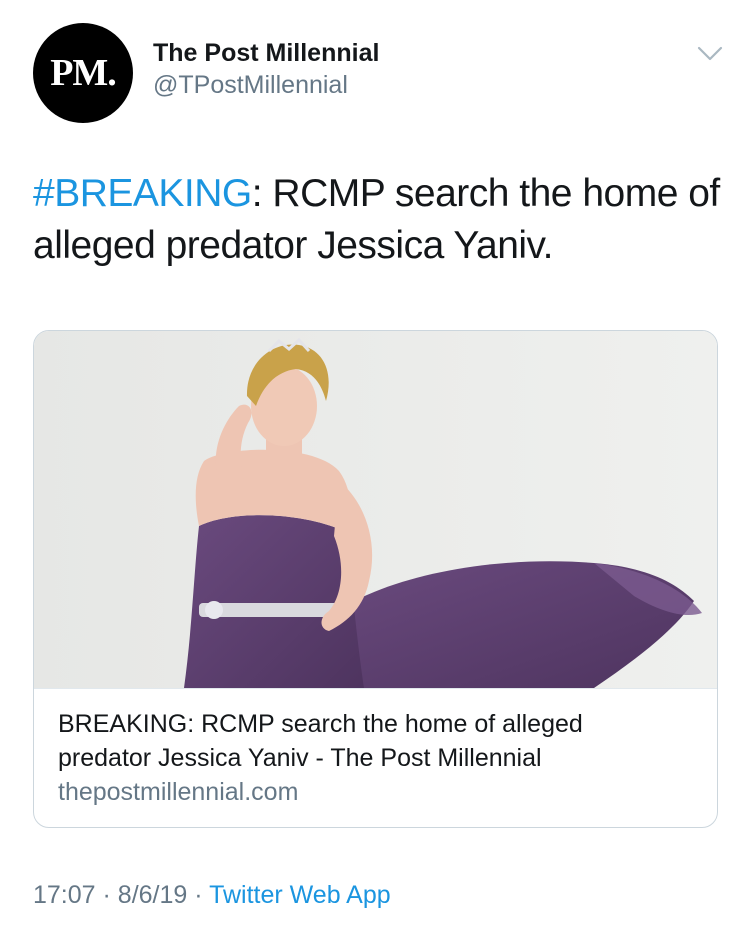  What do you see at coordinates (300, 895) in the screenshot?
I see `tweet-source-link: Twitter Web App` at bounding box center [300, 895].